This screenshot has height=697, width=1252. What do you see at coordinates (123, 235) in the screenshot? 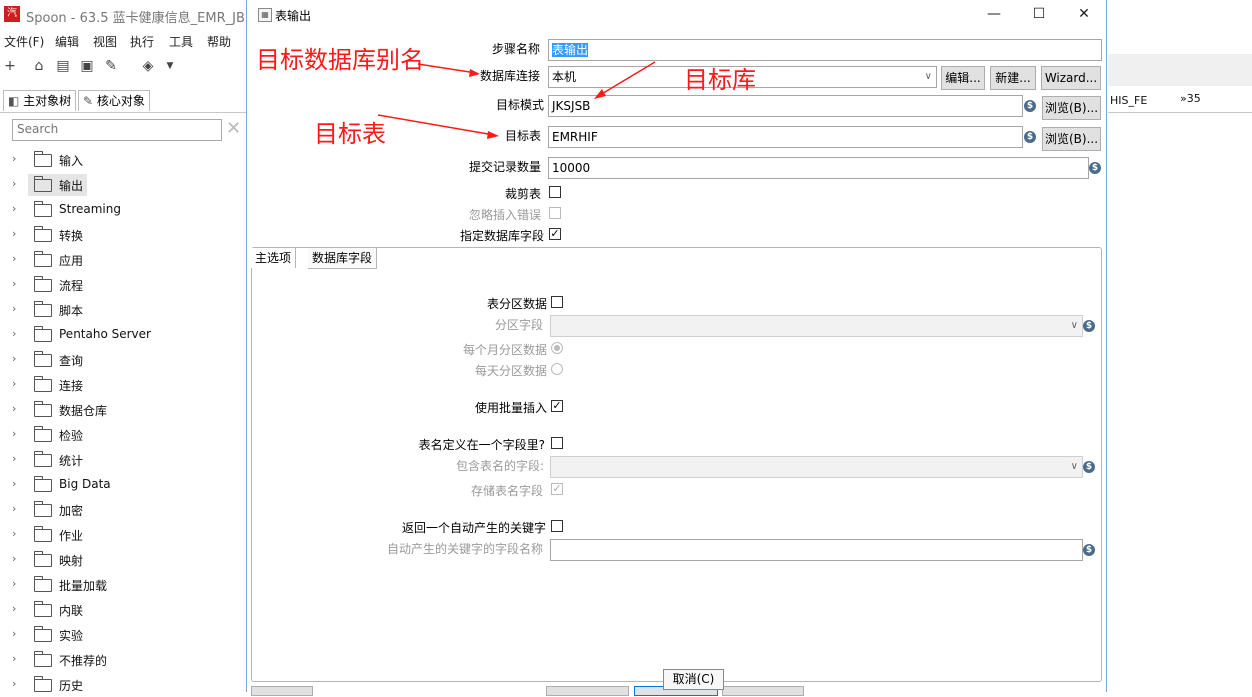
I see `tree-item: › 转换` at bounding box center [123, 235].